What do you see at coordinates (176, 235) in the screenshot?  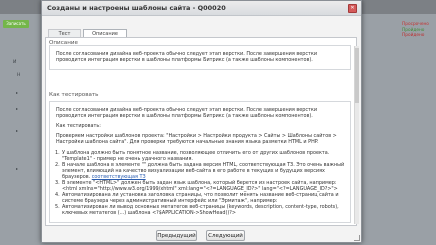 I see `previous-button: Предыдущий` at bounding box center [176, 235].